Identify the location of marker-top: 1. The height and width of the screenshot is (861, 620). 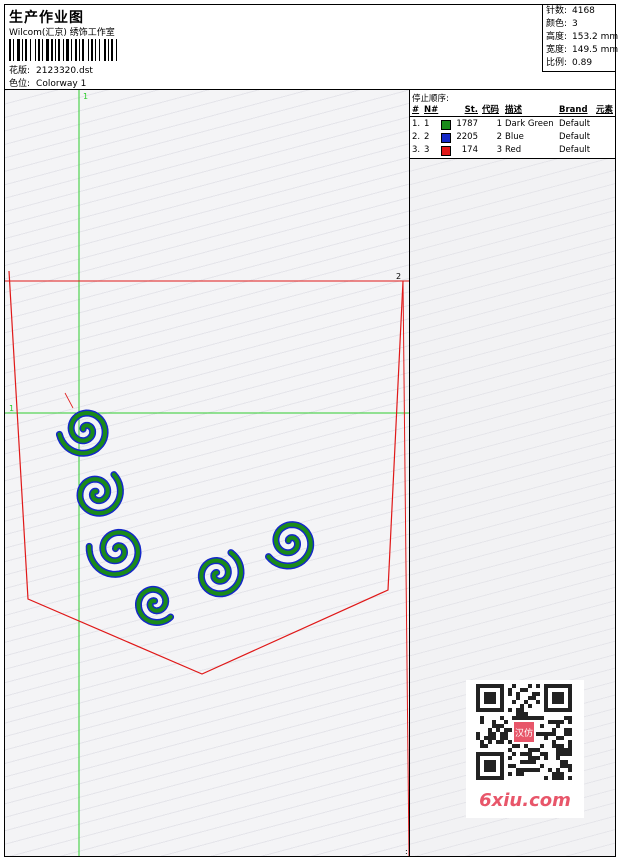
(85, 96).